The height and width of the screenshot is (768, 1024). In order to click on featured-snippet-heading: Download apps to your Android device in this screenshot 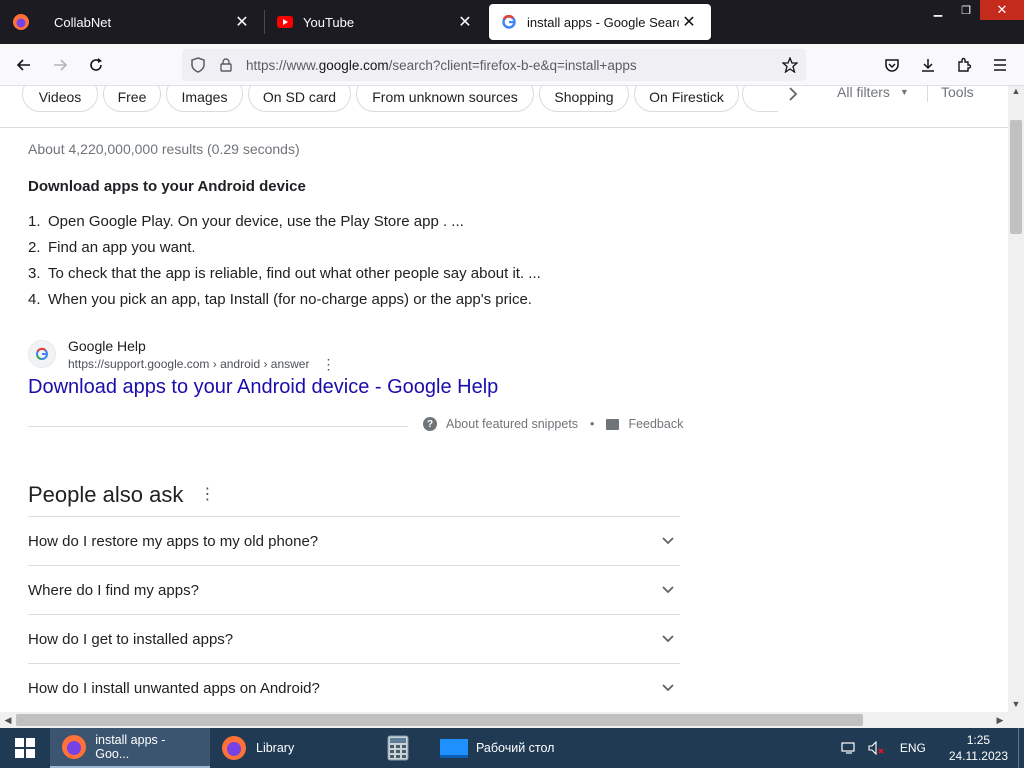, I will do `click(167, 186)`.